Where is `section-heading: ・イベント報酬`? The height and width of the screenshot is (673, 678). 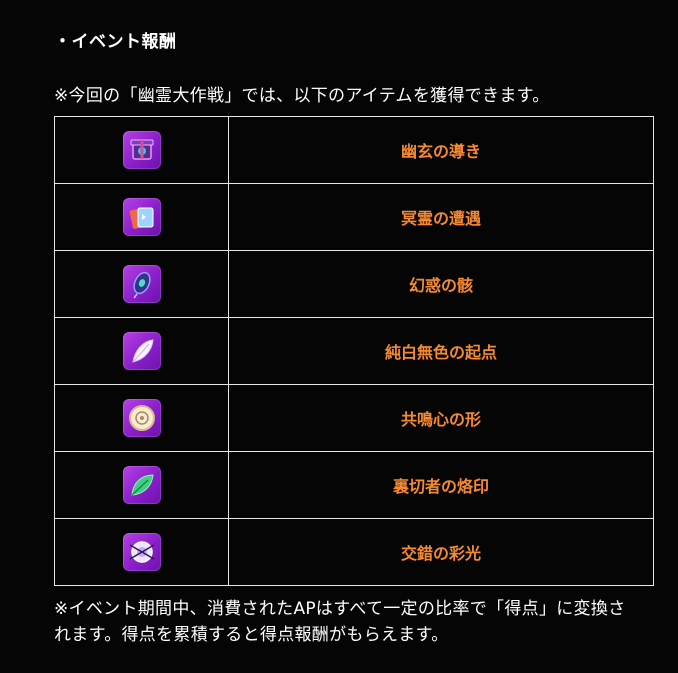 section-heading: ・イベント報酬 is located at coordinates (115, 42).